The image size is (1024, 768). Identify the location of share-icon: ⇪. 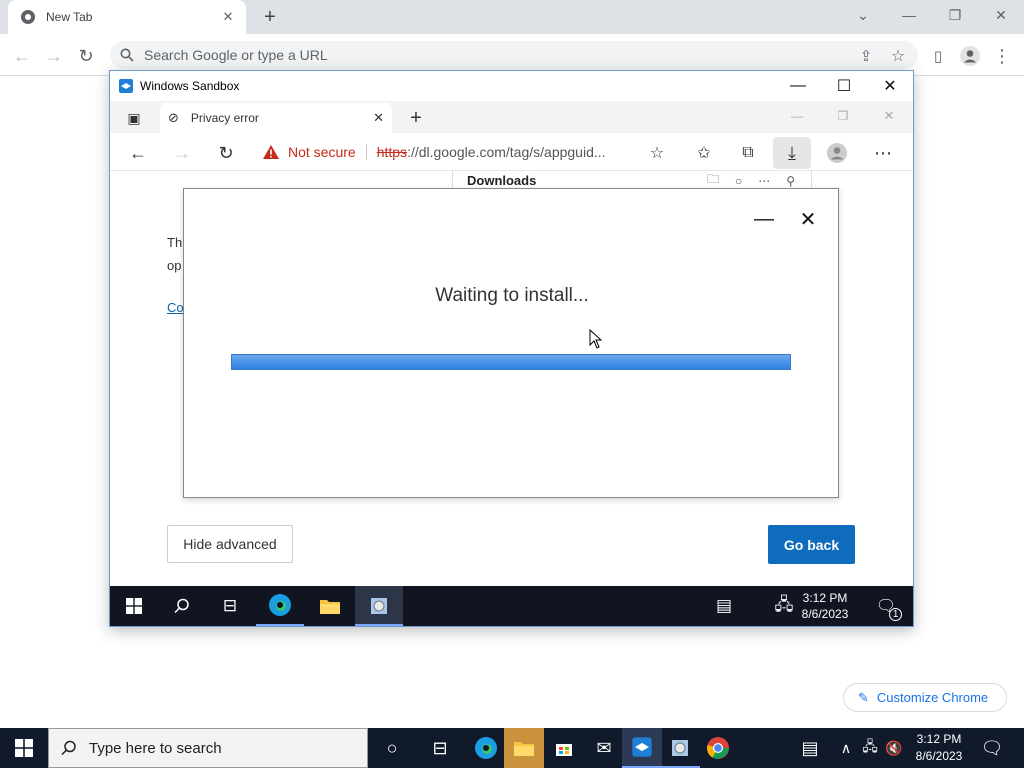
(866, 56).